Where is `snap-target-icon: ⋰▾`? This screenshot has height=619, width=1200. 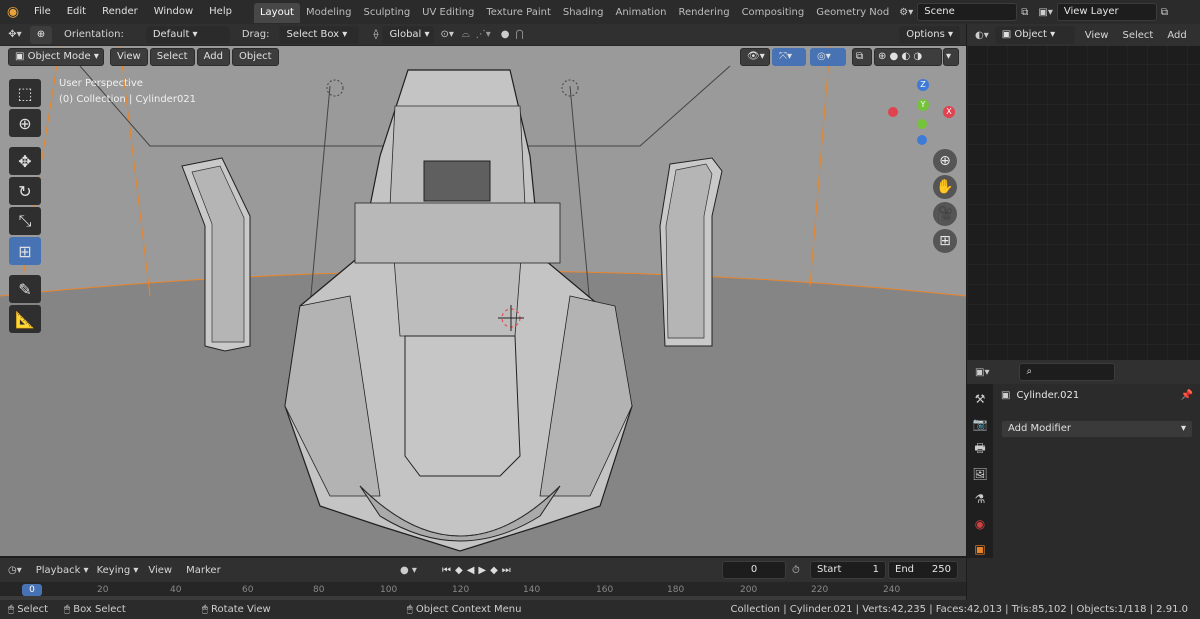
snap-target-icon: ⋰▾ is located at coordinates (483, 34).